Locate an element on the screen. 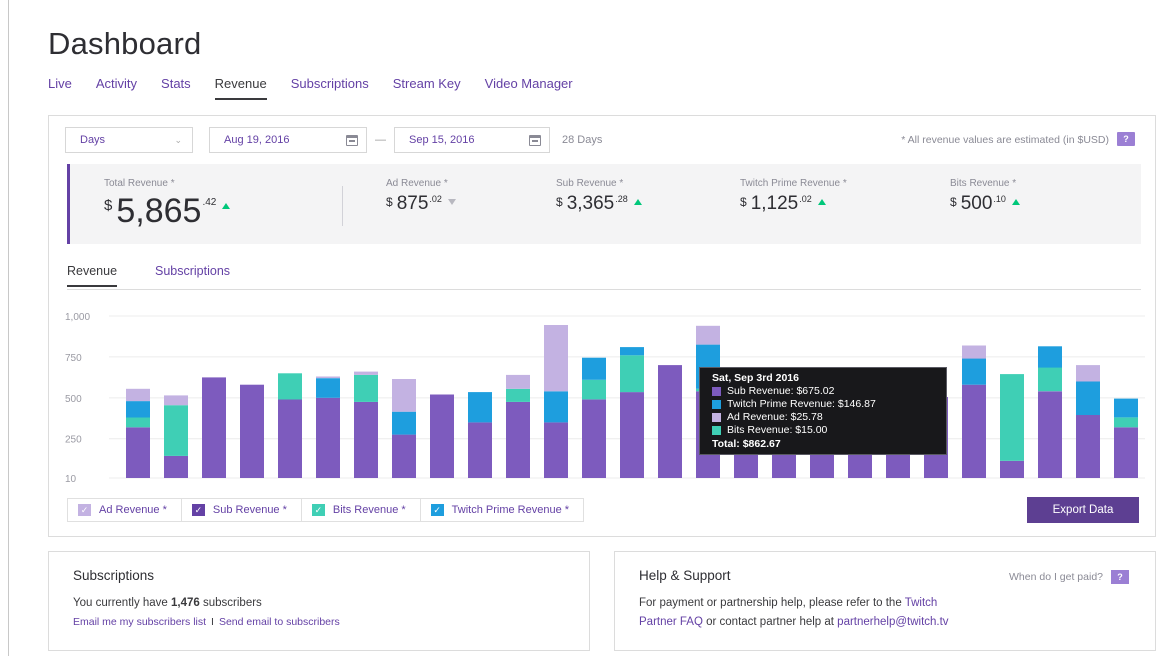 This screenshot has width=1174, height=656. start-date-input: Aug 19, 2016 is located at coordinates (288, 140).